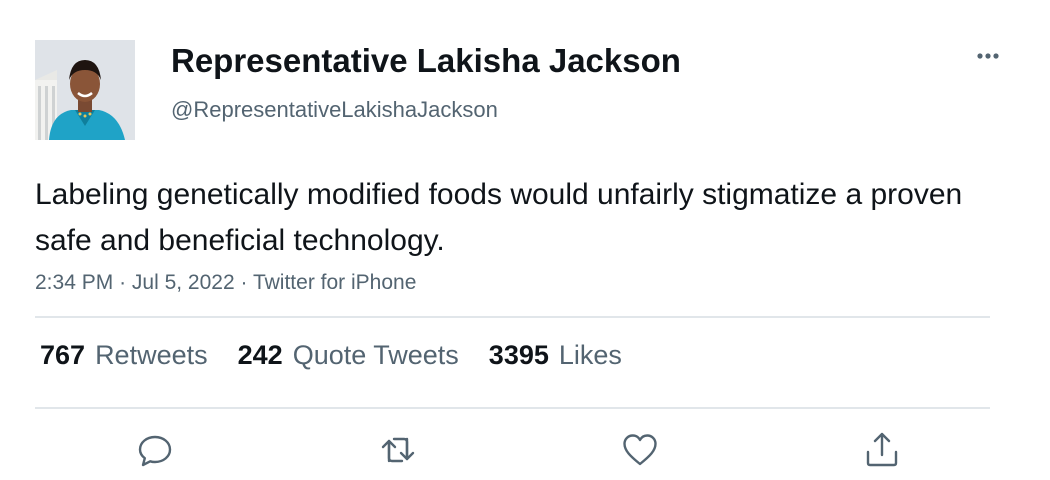 This screenshot has width=1050, height=480. I want to click on quote-tweets-label: Quote Tweets, so click(375, 355).